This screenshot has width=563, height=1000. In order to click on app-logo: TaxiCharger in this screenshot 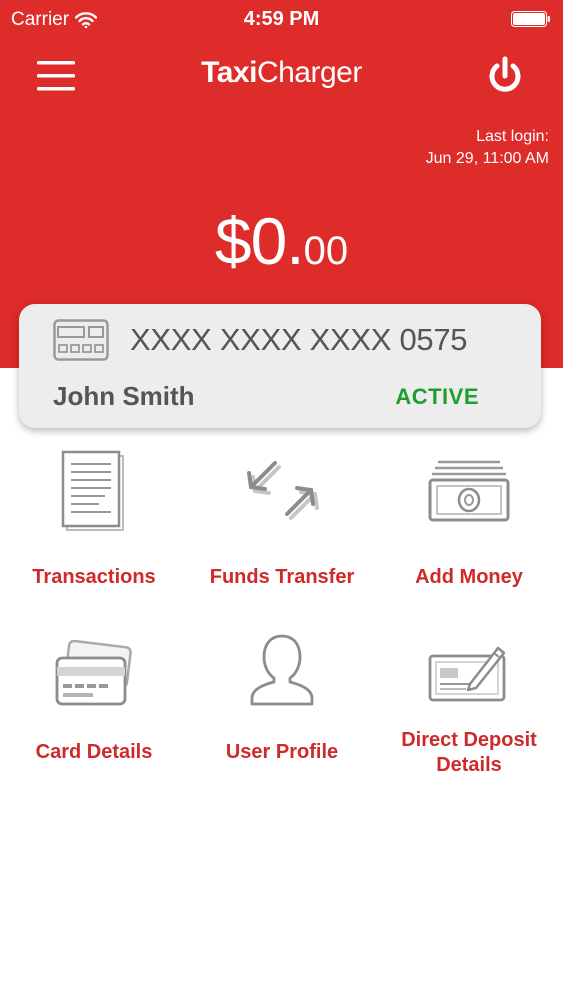, I will do `click(281, 73)`.